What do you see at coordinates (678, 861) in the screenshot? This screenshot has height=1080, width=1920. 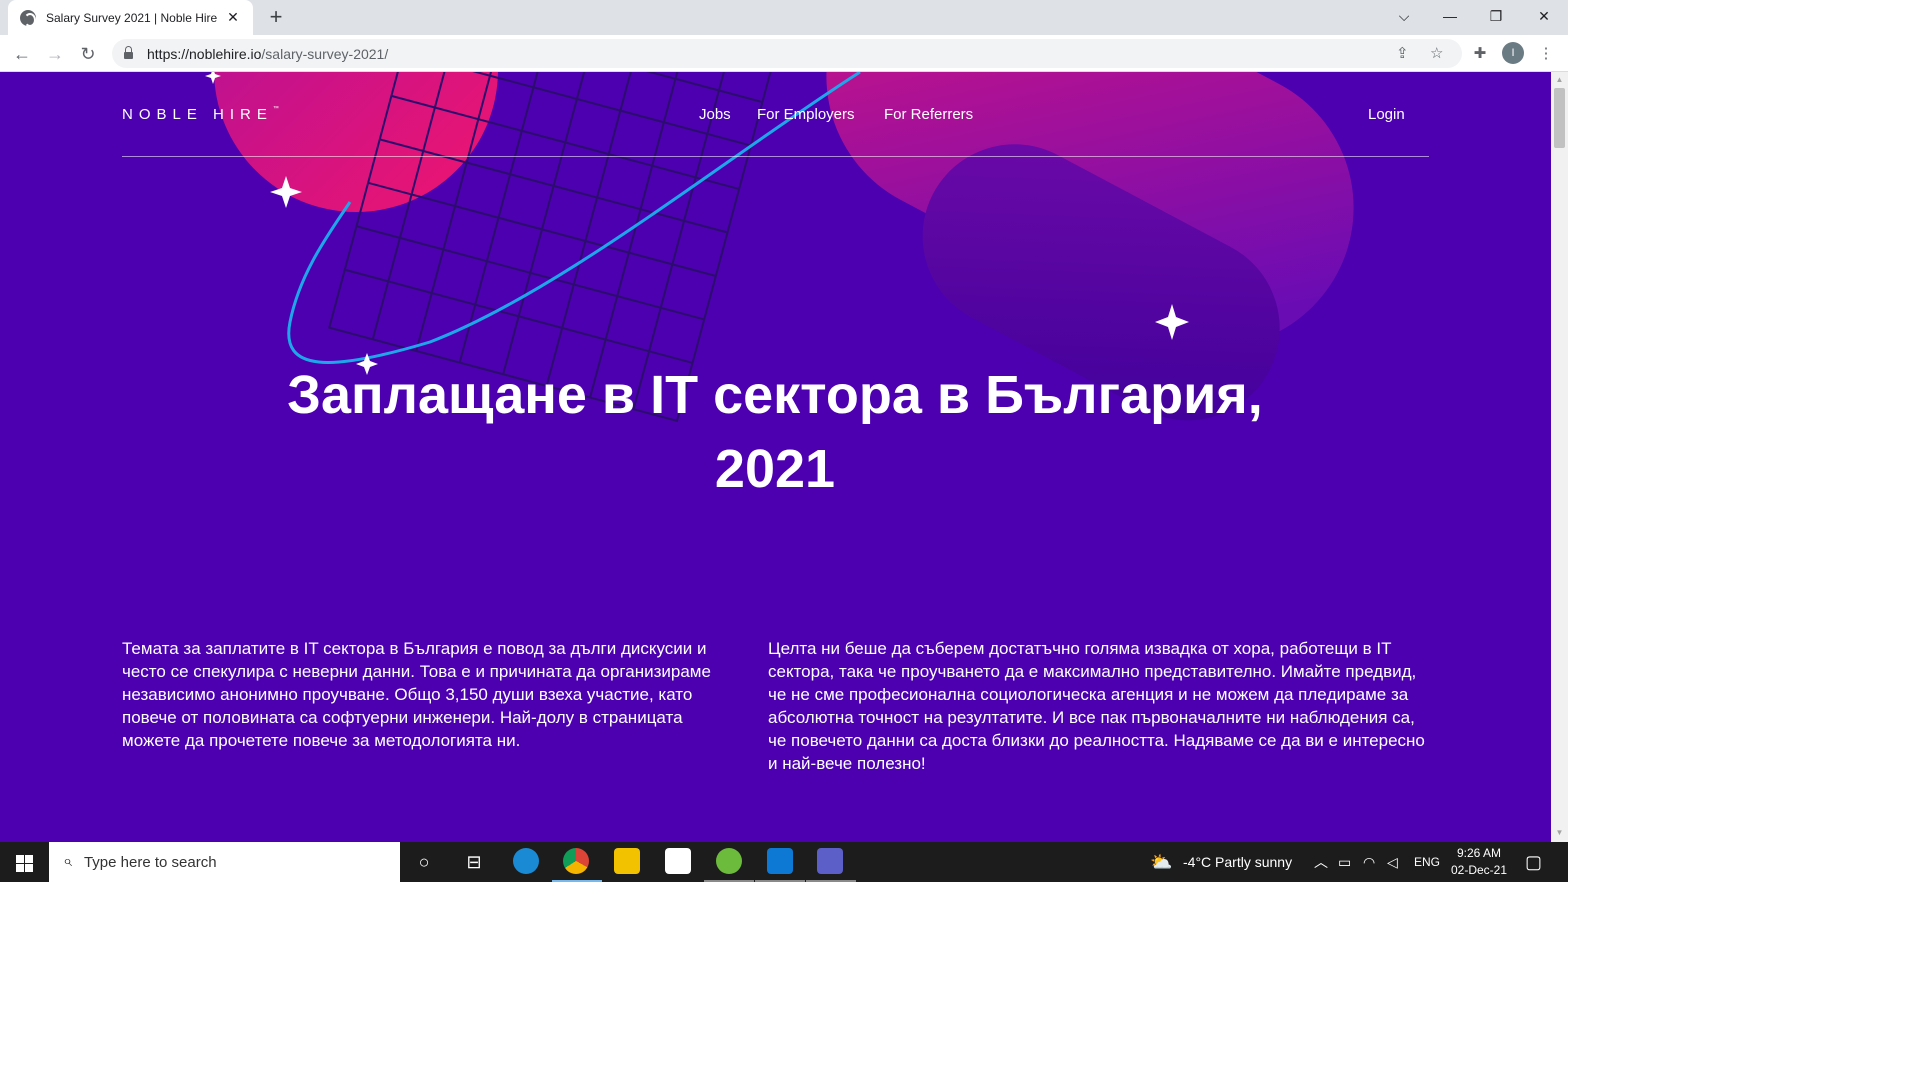 I see `microsoft-store-icon` at bounding box center [678, 861].